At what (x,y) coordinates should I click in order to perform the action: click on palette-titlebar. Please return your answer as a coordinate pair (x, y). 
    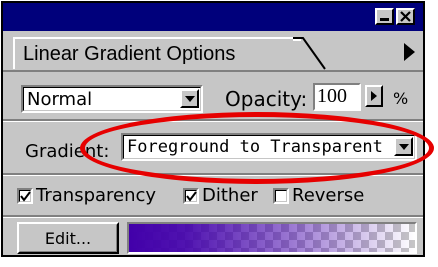
    Looking at the image, I should click on (213, 17).